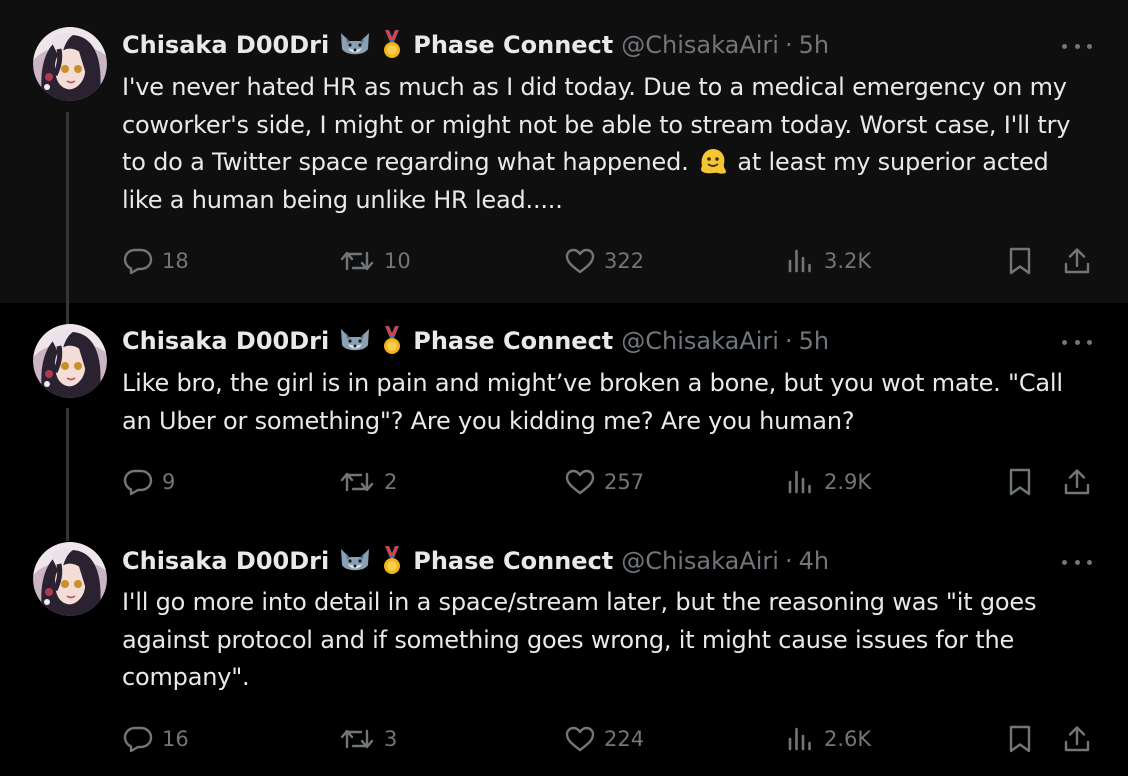 The image size is (1128, 776). Describe the element at coordinates (175, 261) in the screenshot. I see `reply-count: 18` at that location.